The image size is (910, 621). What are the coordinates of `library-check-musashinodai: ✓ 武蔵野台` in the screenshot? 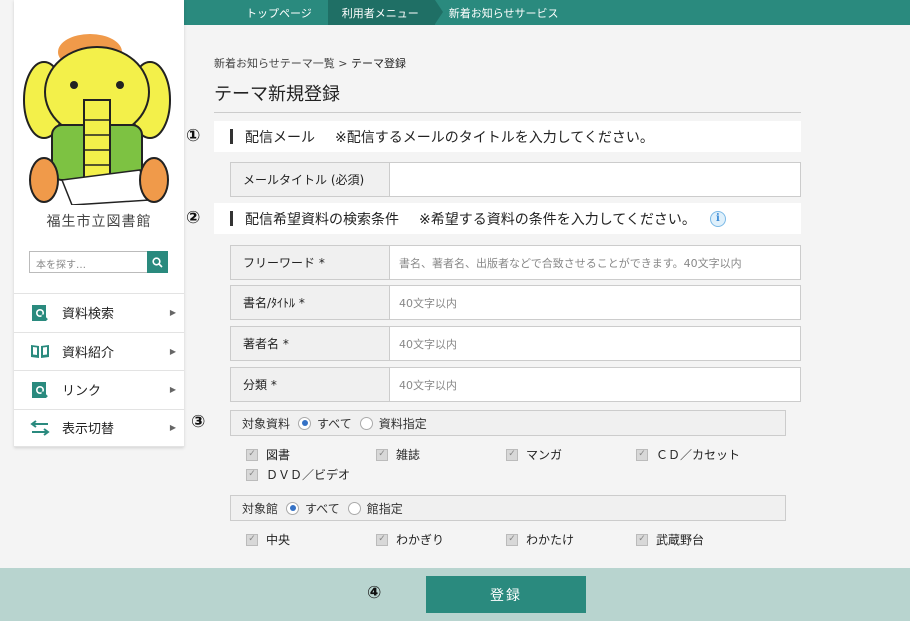 It's located at (670, 539).